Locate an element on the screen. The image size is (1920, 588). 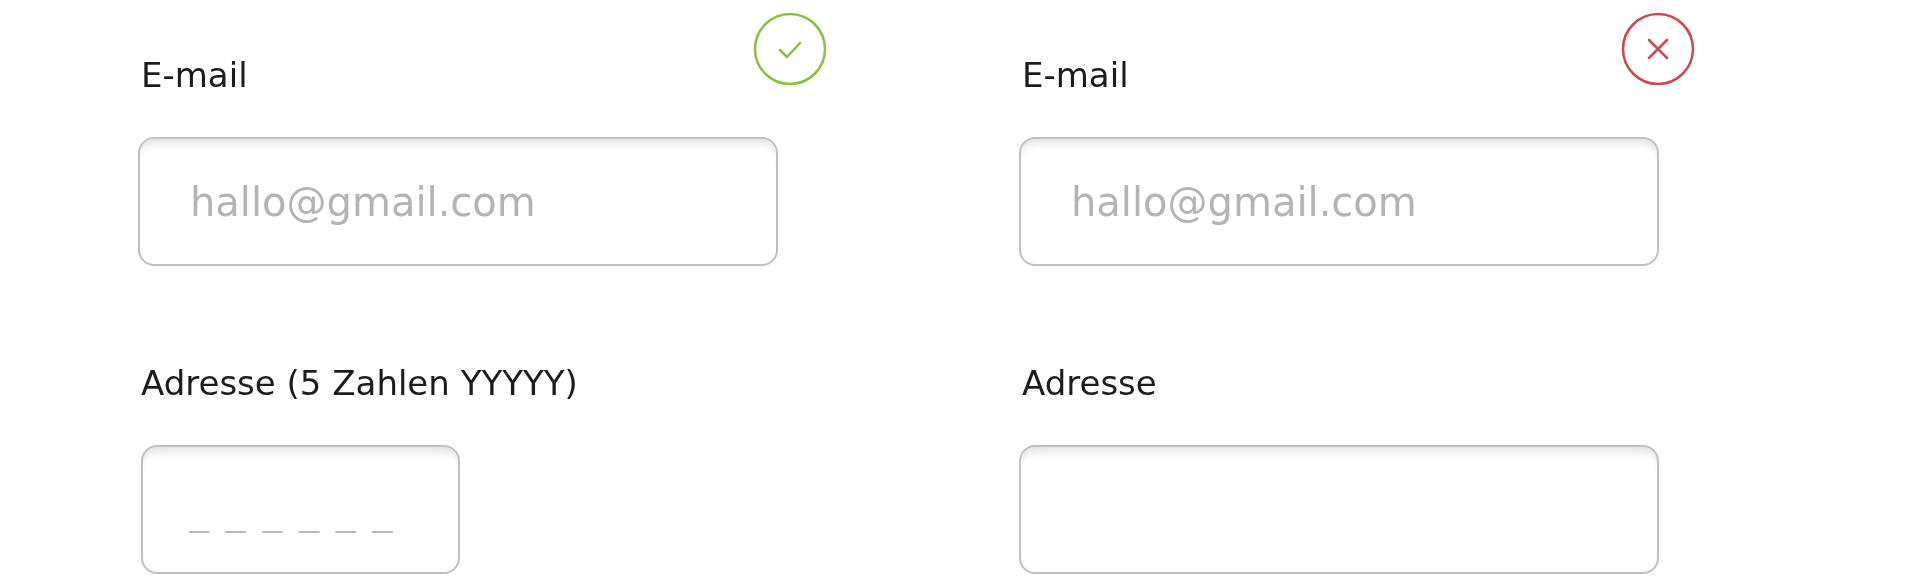
field-label: Adresse (5 Zahlen YYYYY) is located at coordinates (359, 383).